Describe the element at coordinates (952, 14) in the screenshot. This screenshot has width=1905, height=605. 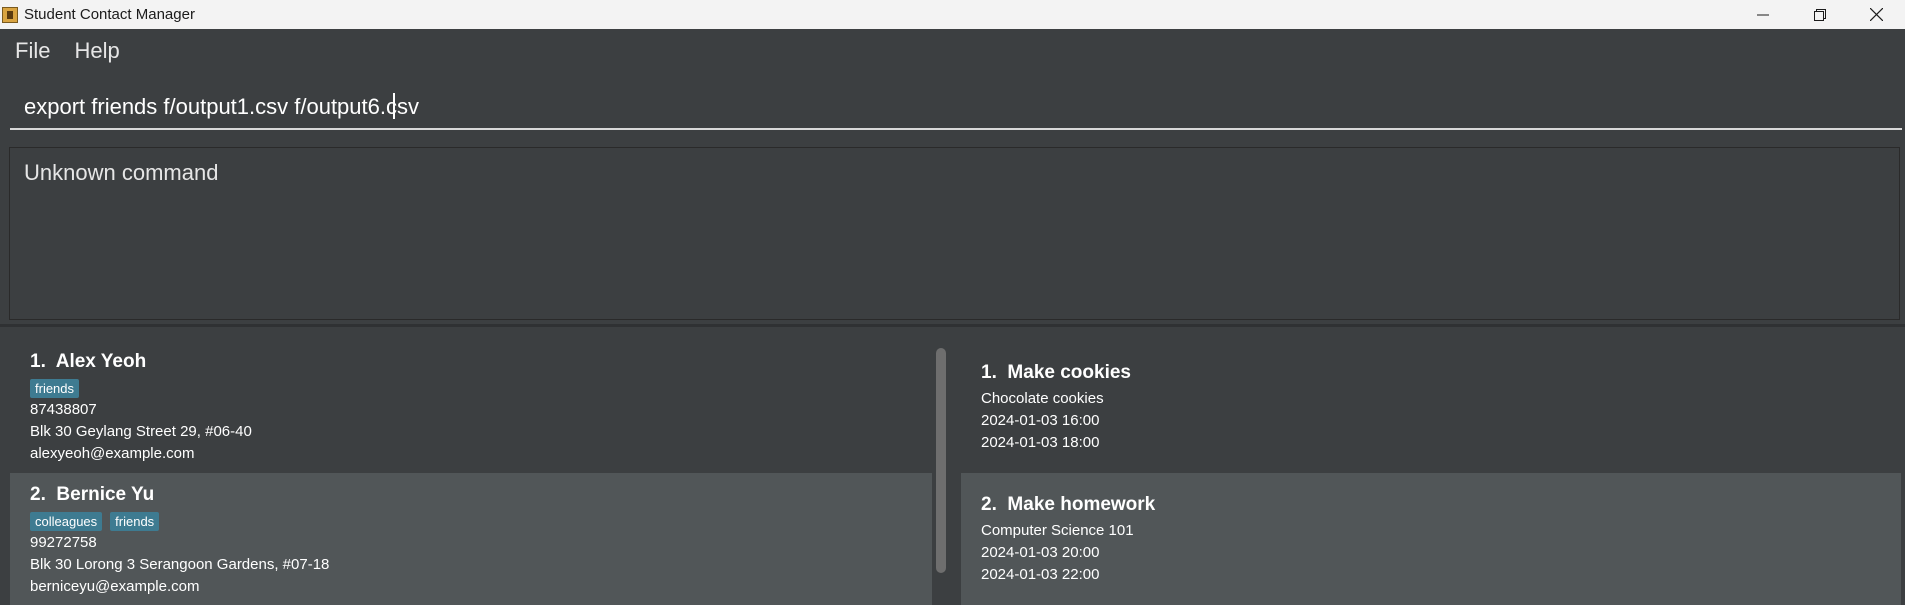
I see `title-bar: Student Contact Manager` at that location.